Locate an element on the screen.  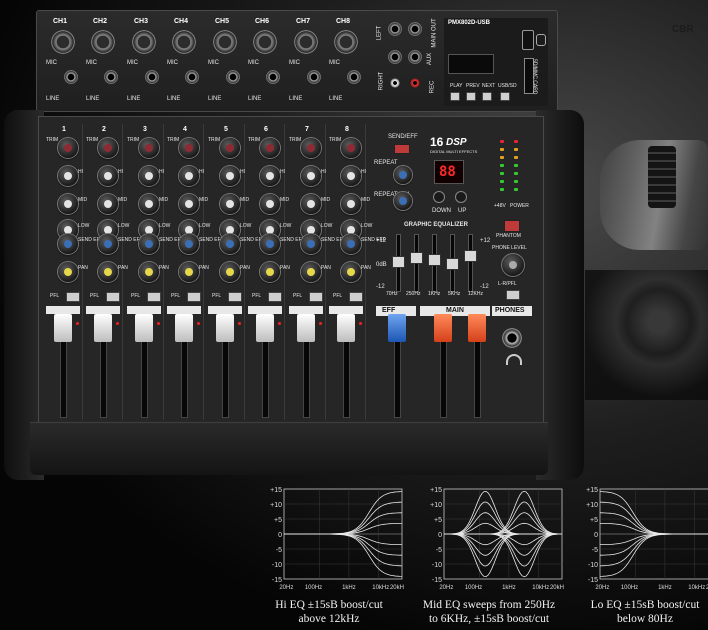
phantom-switch is located at coordinates (512, 226).